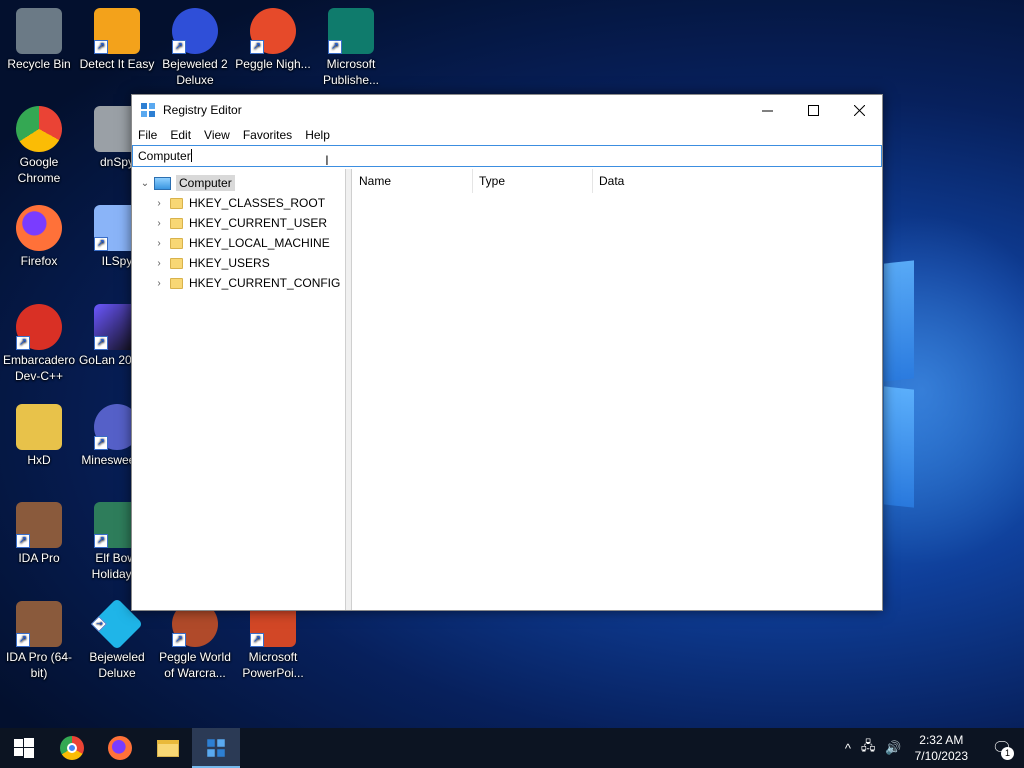 This screenshot has height=768, width=1024. What do you see at coordinates (267, 135) in the screenshot?
I see `menu-favorites: Favorites` at bounding box center [267, 135].